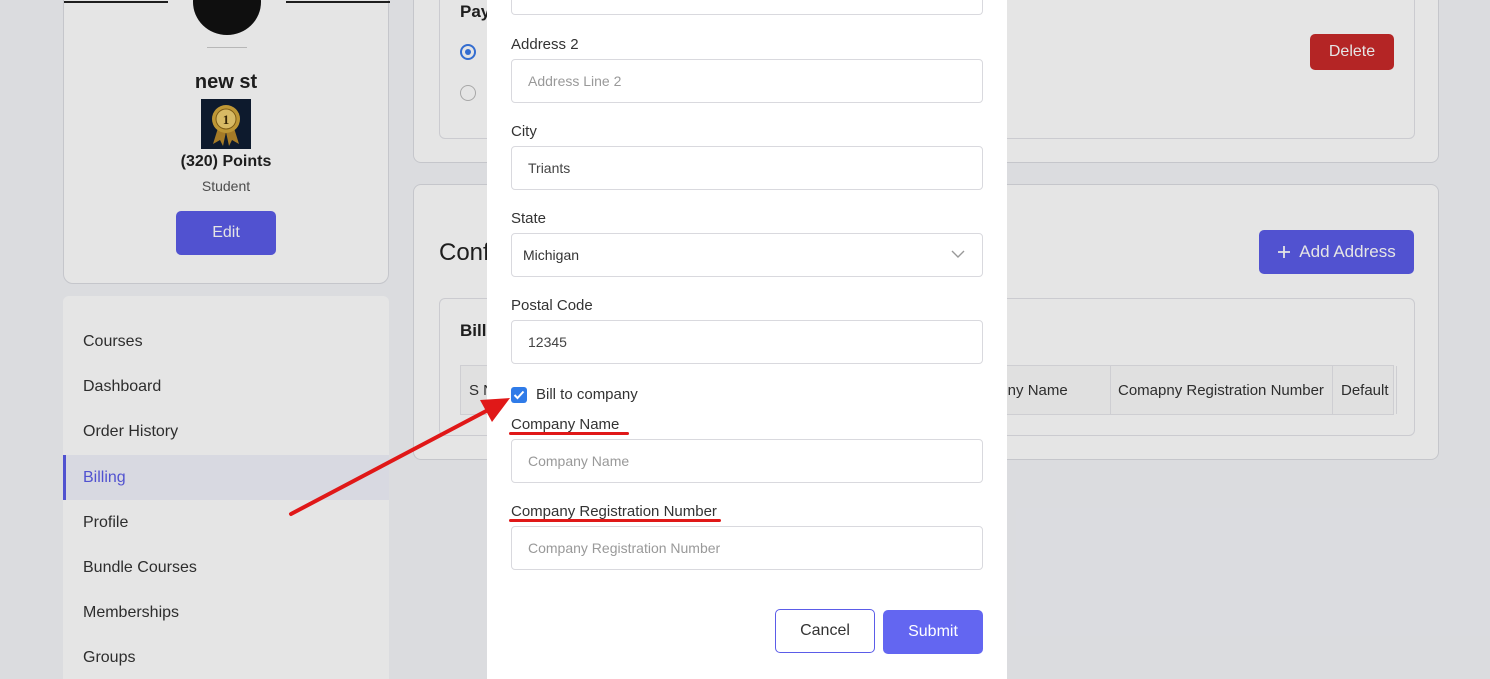 This screenshot has height=679, width=1490. I want to click on company-name-input, so click(747, 461).